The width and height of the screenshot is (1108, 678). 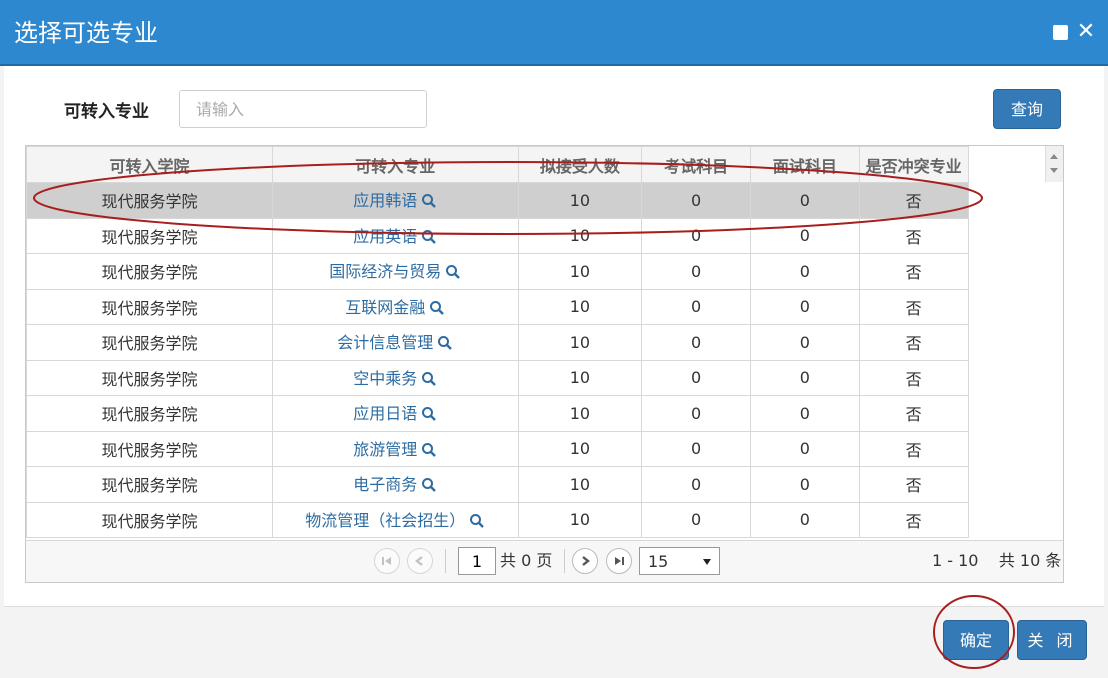 What do you see at coordinates (544, 448) in the screenshot?
I see `table-row: 现代服务学院 旅游管理 10 0 0 否` at bounding box center [544, 448].